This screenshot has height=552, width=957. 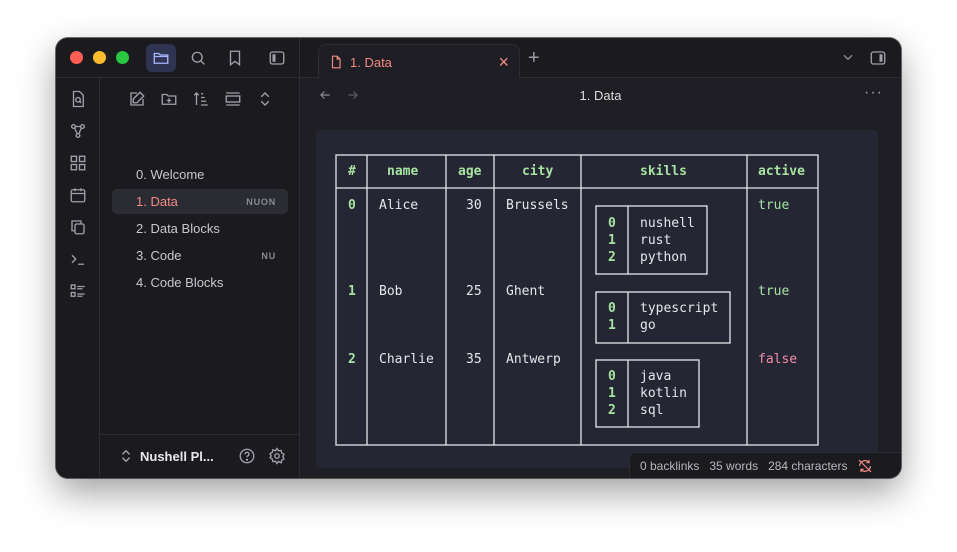 I want to click on checklist-icon, so click(x=78, y=291).